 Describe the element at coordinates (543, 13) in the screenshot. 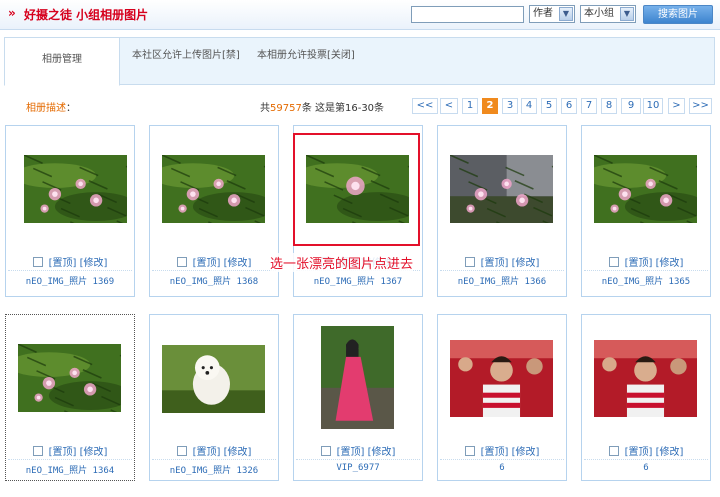

I see `author-select-value: 作者` at that location.